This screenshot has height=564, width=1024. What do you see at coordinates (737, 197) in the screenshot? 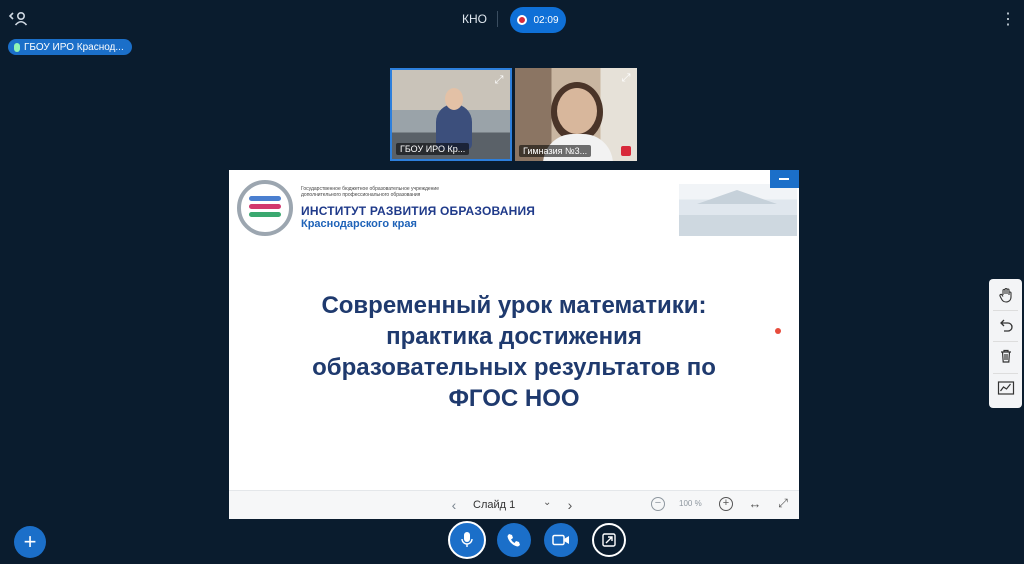
I see `building-roof` at bounding box center [737, 197].